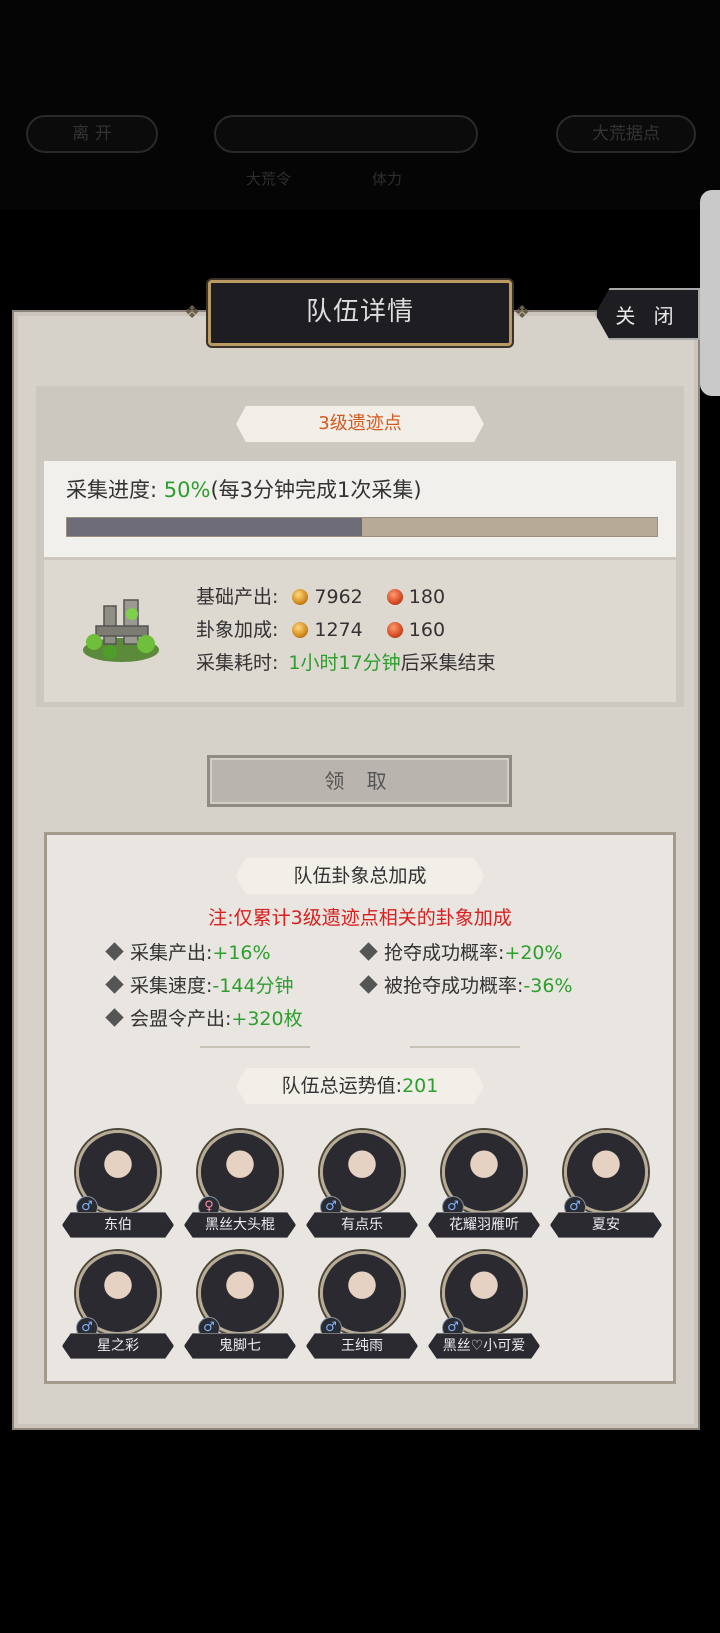 The width and height of the screenshot is (720, 1633). What do you see at coordinates (484, 1186) in the screenshot?
I see `team-member: ♂ 花耀羽雁听` at bounding box center [484, 1186].